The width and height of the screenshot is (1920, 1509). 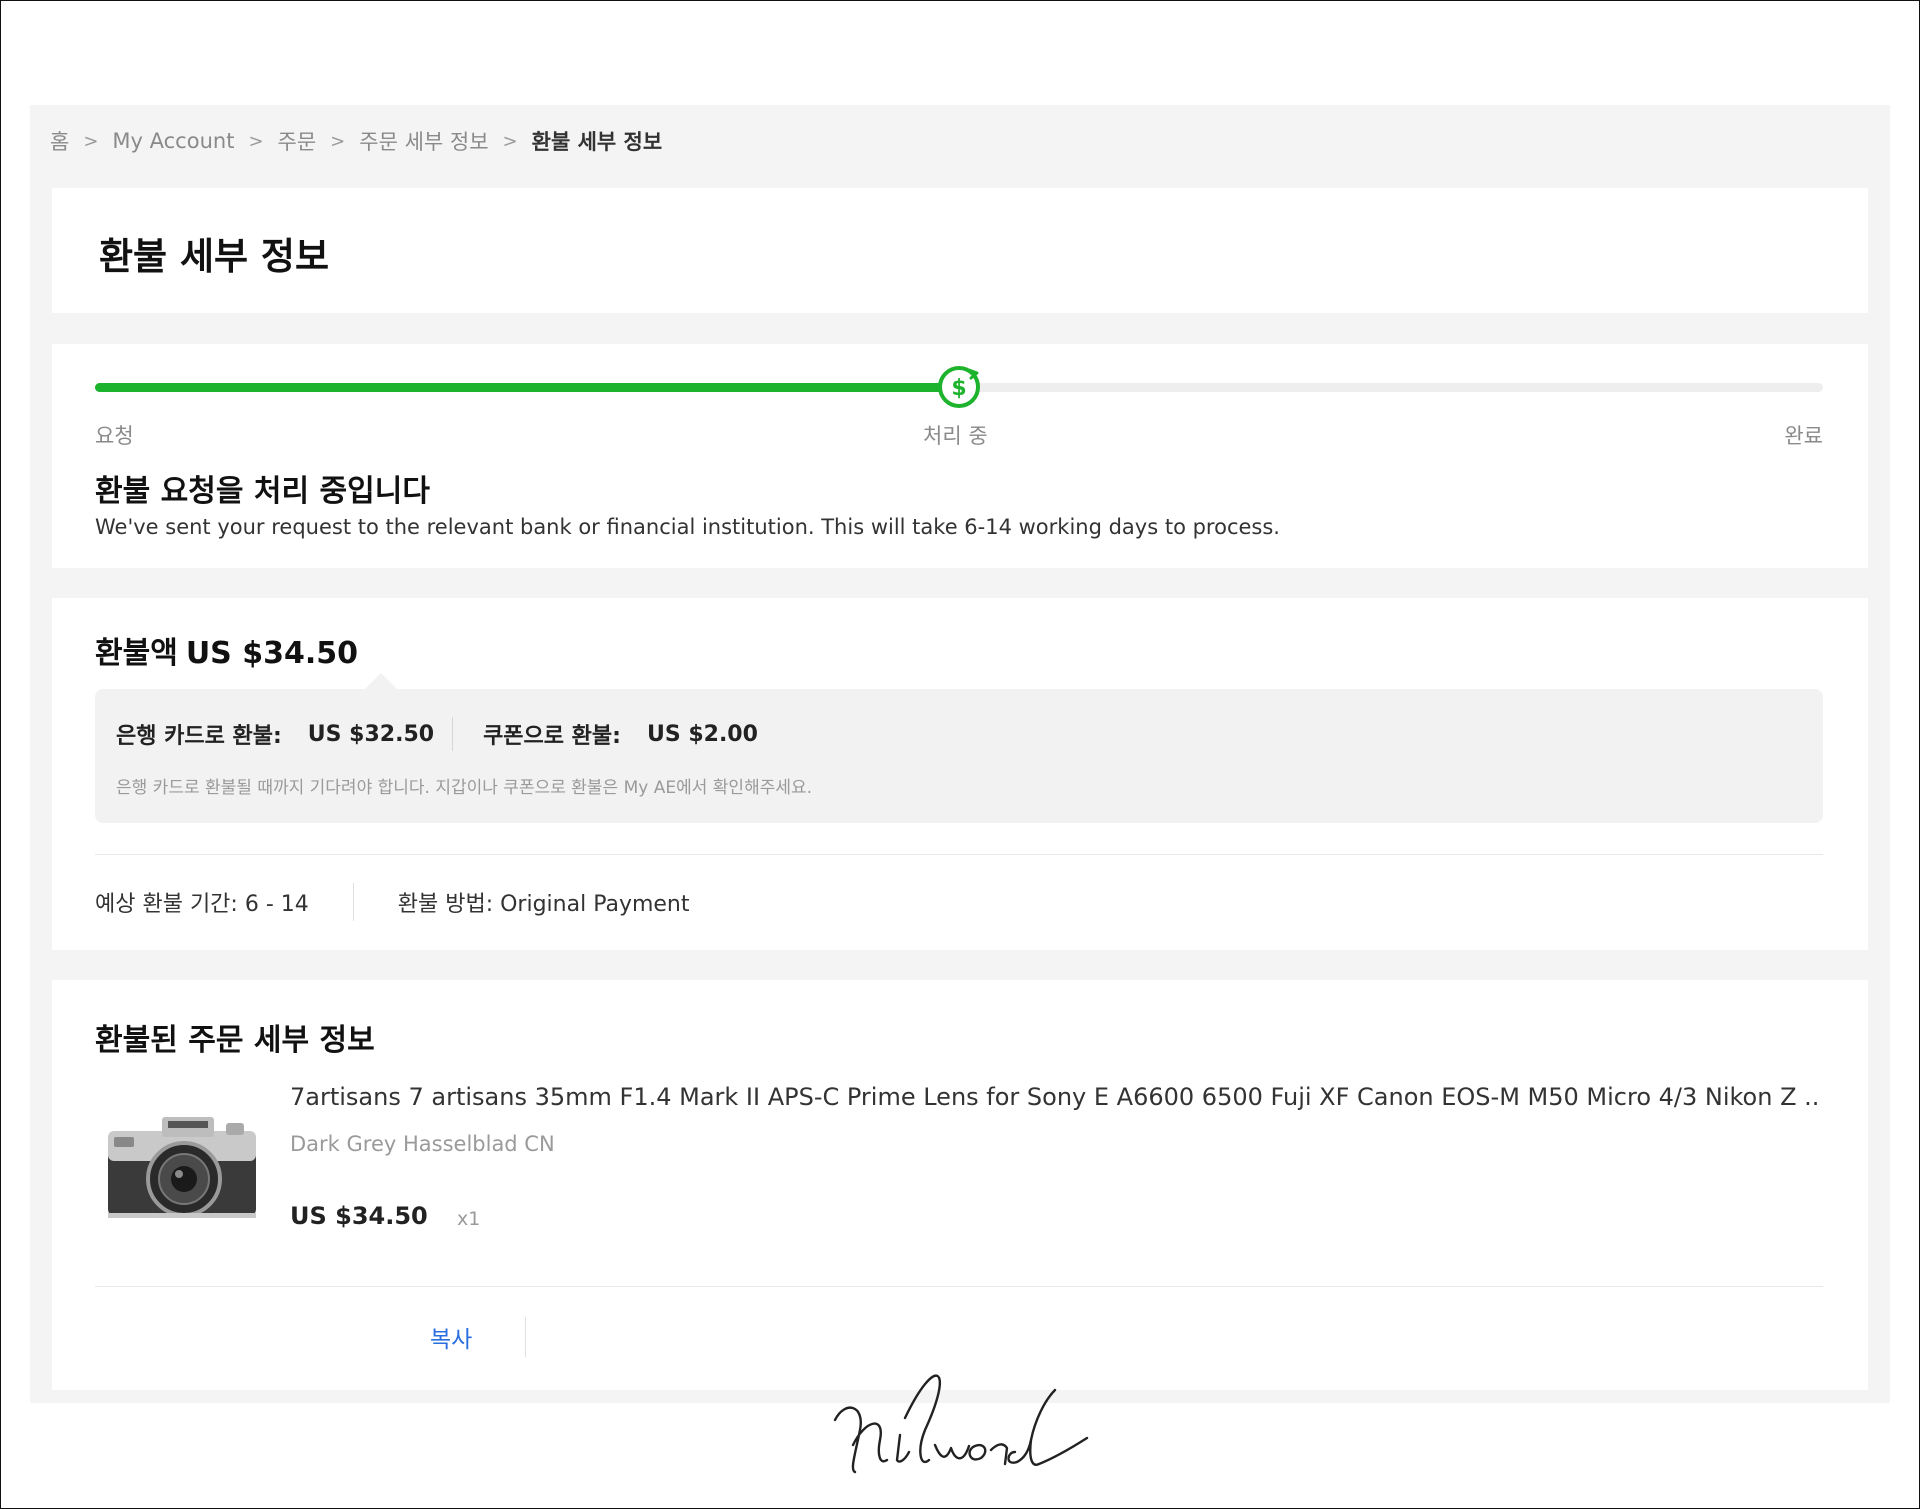 I want to click on breadcrumb-order-details: 주문 세부 정보, so click(x=423, y=141).